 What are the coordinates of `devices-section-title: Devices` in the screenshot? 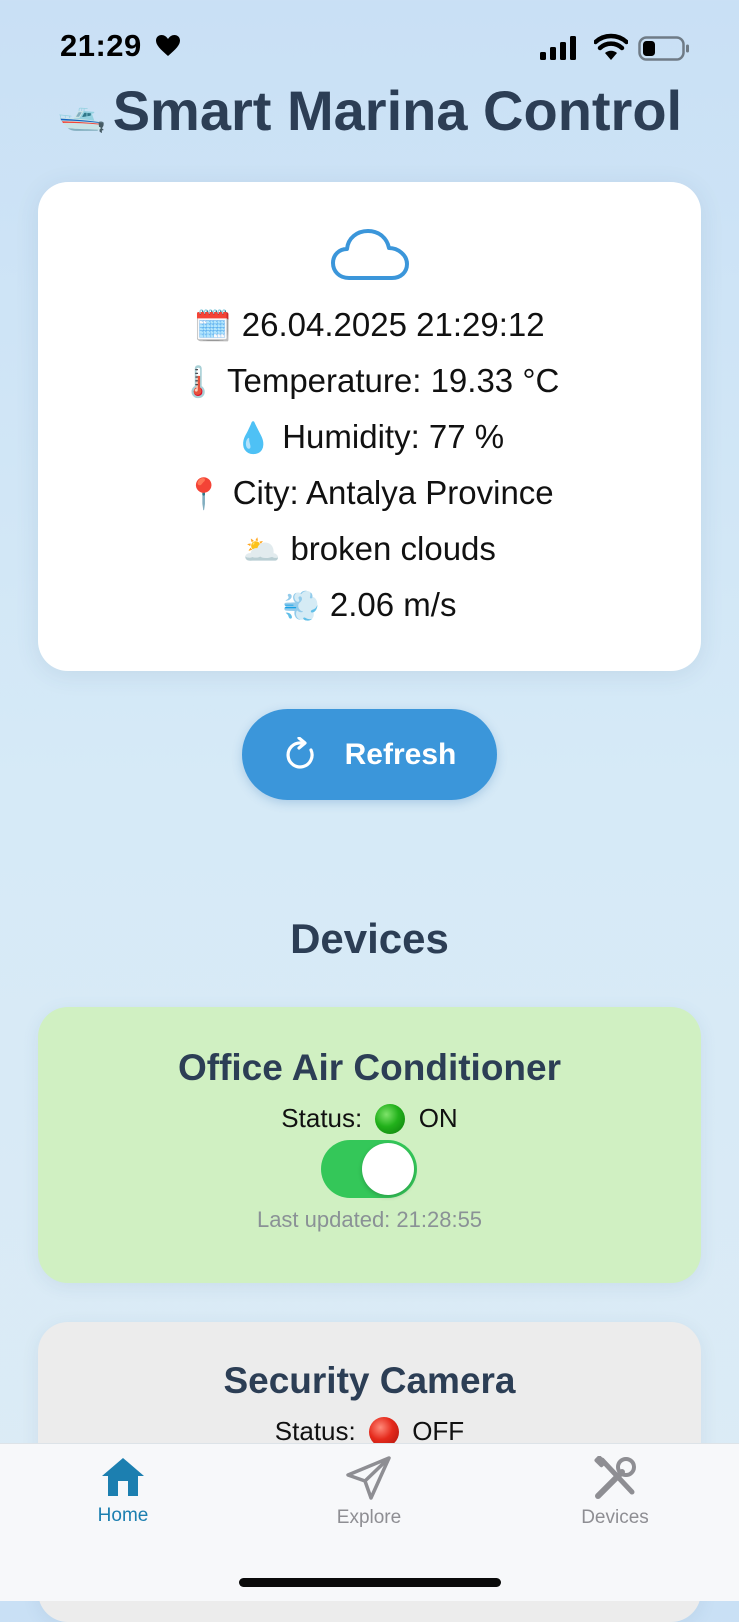 It's located at (369, 938).